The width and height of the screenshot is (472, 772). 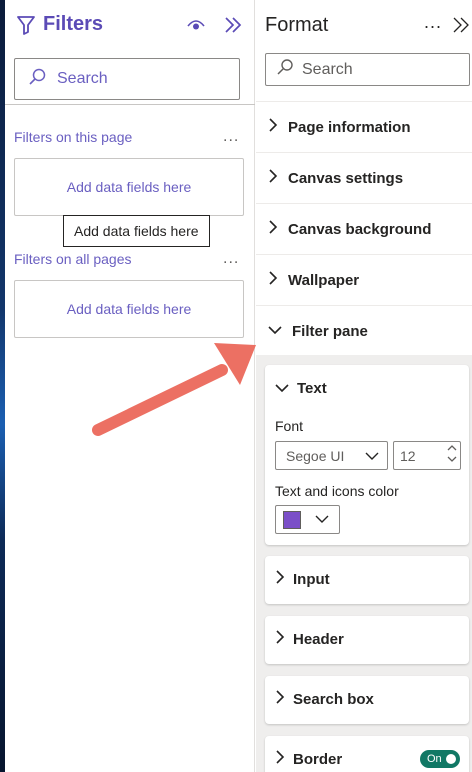 I want to click on search-box-card-header: Search box, so click(x=367, y=699).